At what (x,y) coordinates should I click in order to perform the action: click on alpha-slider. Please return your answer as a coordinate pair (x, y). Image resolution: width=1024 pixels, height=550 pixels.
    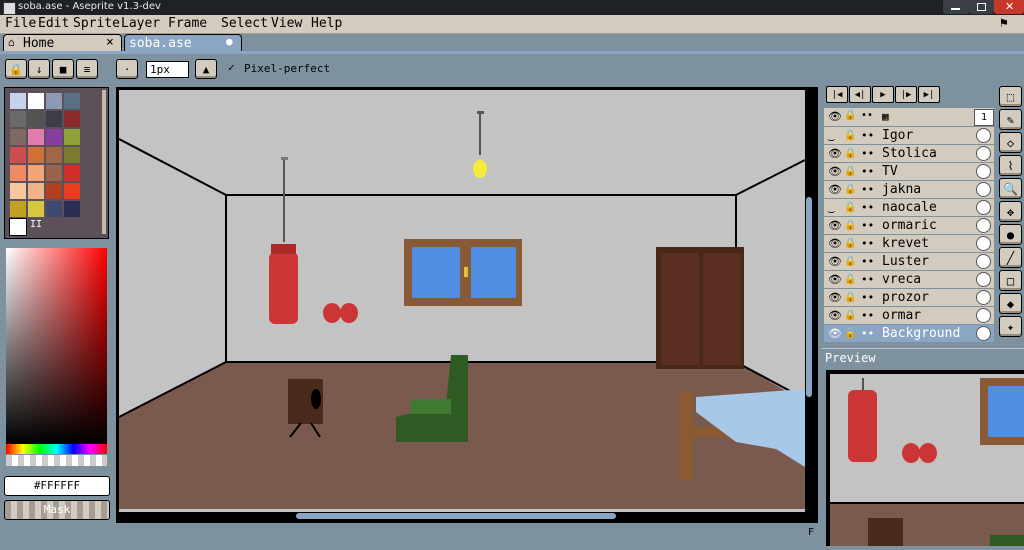
    Looking at the image, I should click on (56, 460).